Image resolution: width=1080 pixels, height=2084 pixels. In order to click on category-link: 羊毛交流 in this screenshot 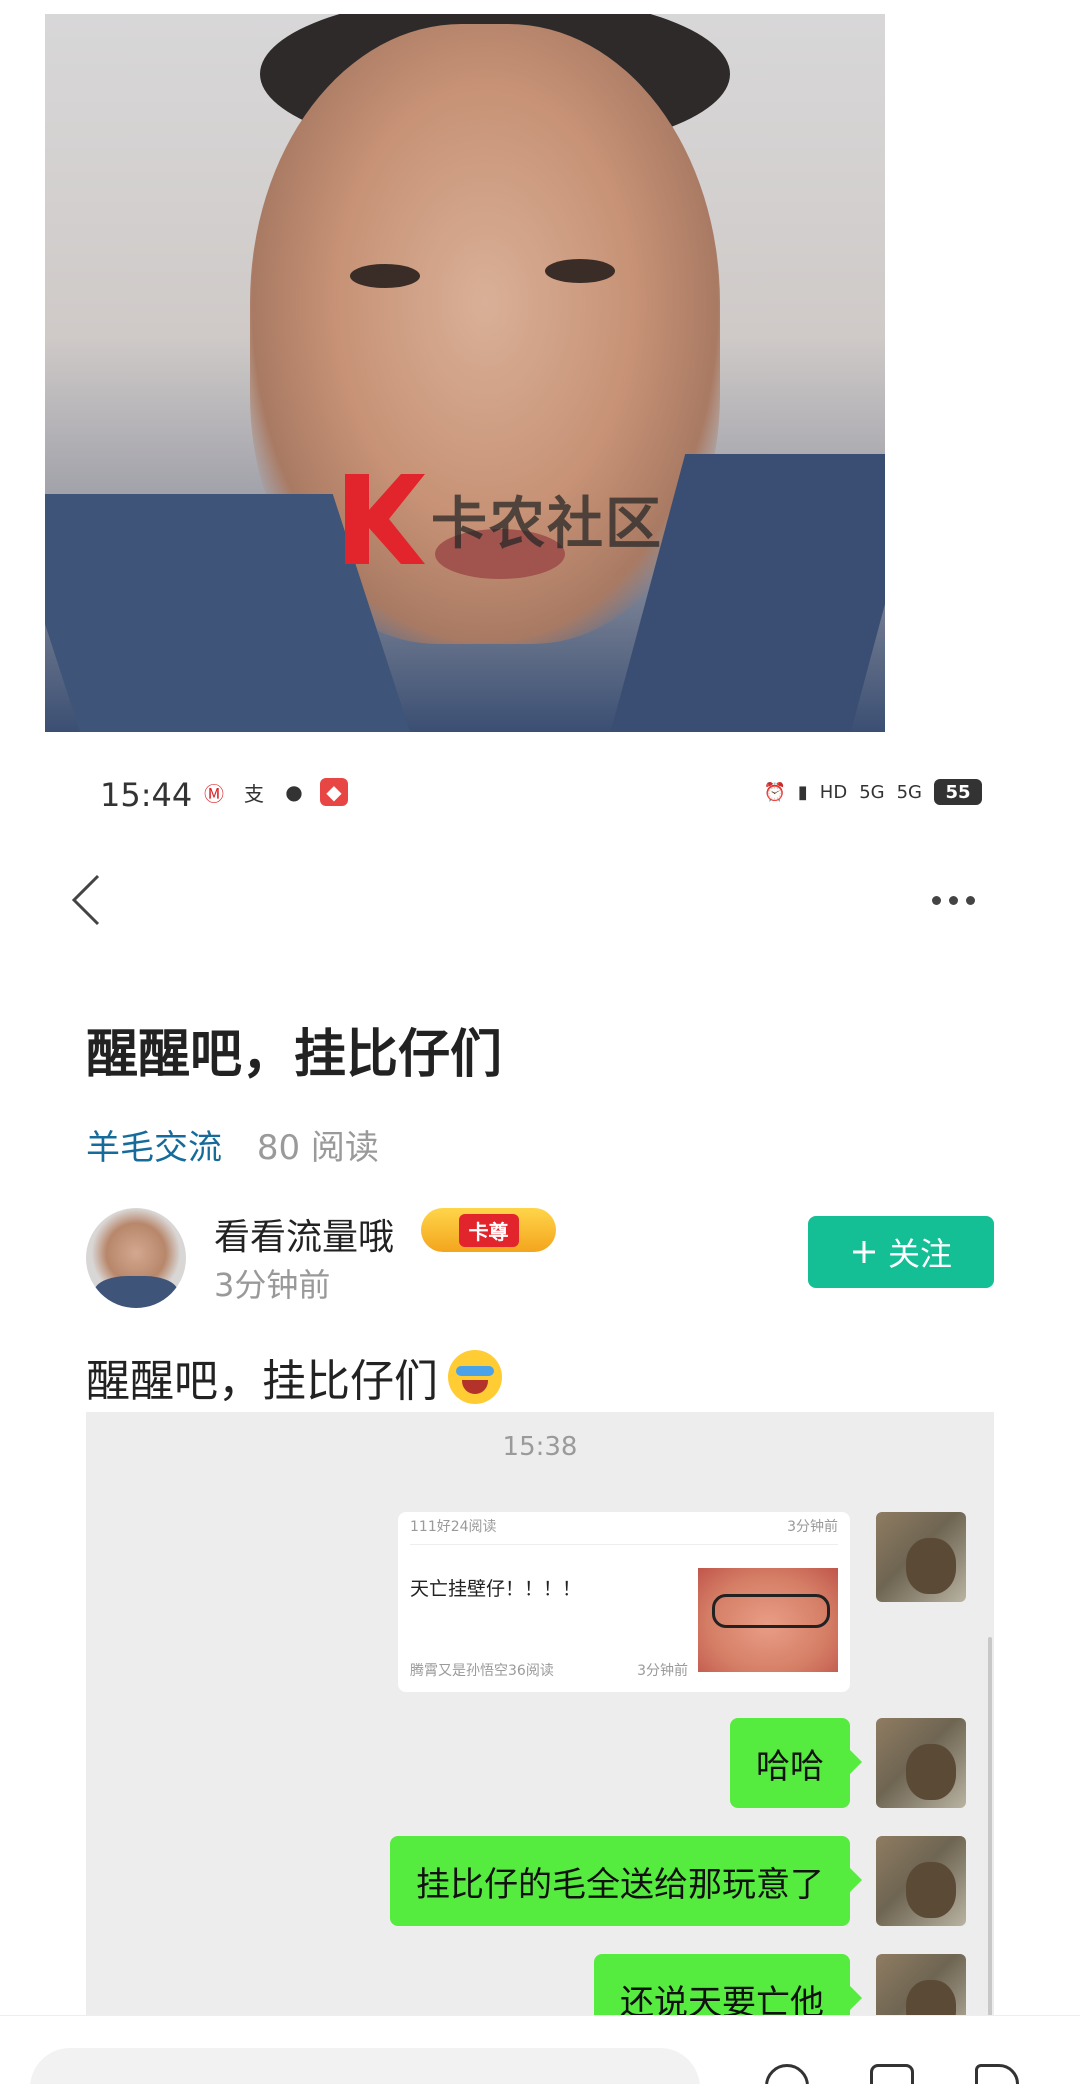, I will do `click(154, 1148)`.